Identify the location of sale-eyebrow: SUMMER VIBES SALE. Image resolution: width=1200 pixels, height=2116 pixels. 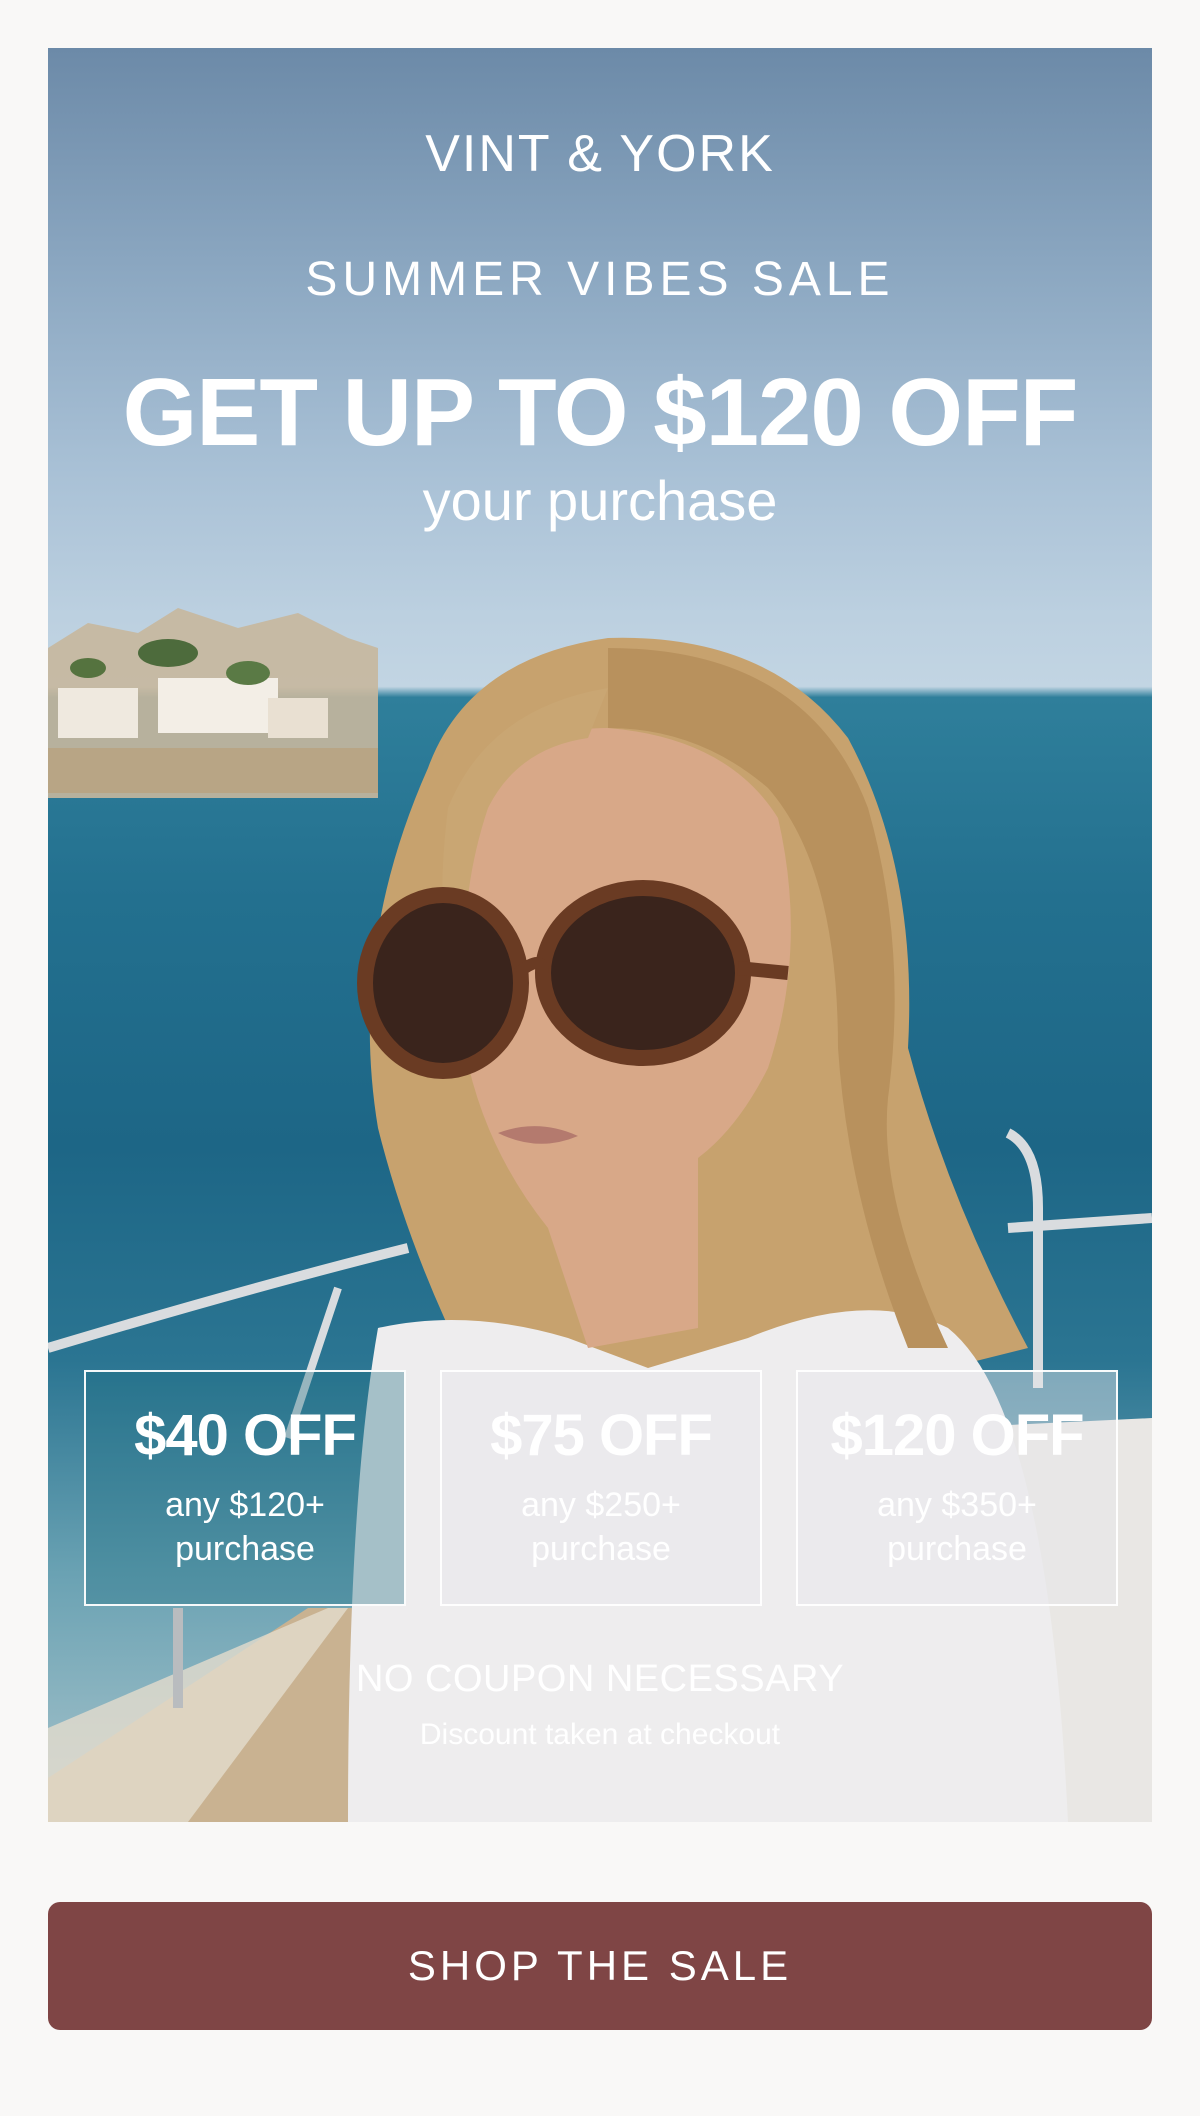
(600, 279).